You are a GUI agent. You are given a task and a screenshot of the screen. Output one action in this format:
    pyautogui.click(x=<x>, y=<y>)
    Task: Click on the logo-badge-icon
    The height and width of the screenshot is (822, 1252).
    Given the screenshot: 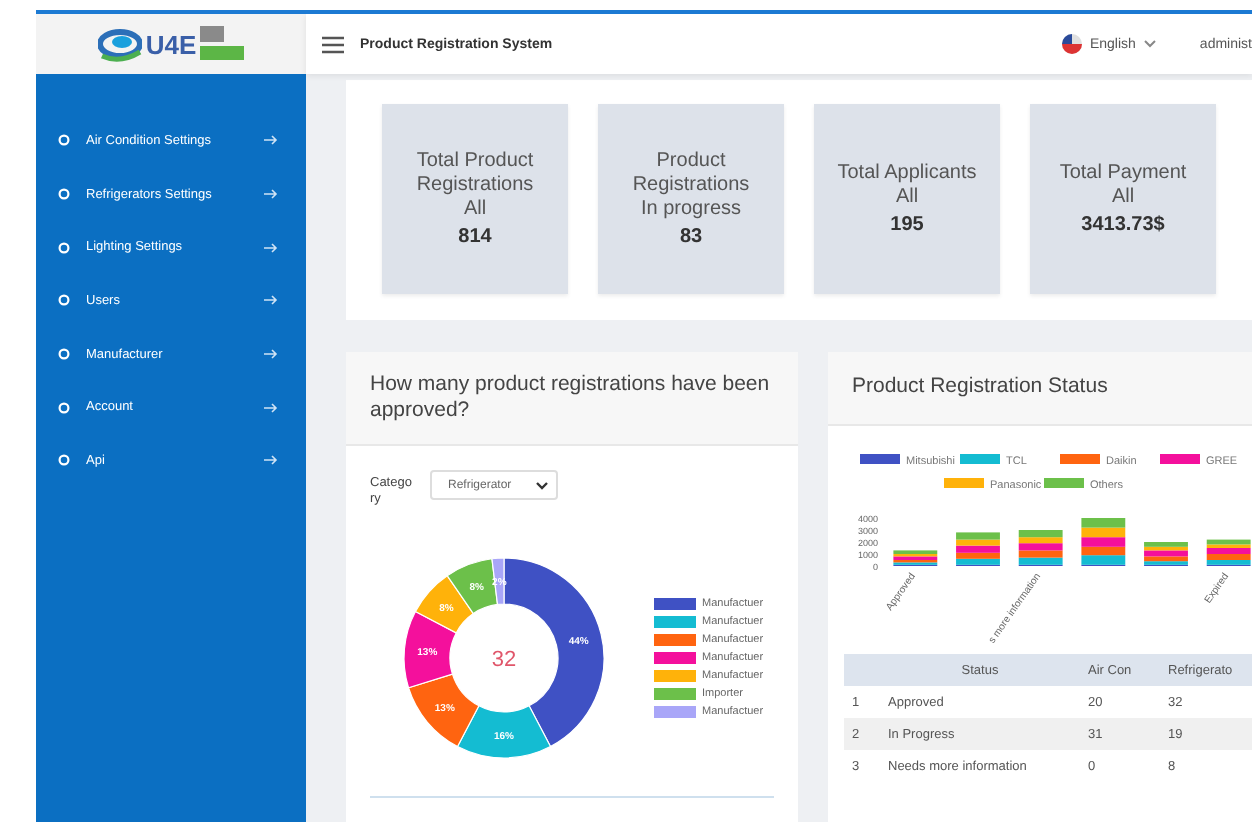 What is the action you would take?
    pyautogui.click(x=222, y=44)
    